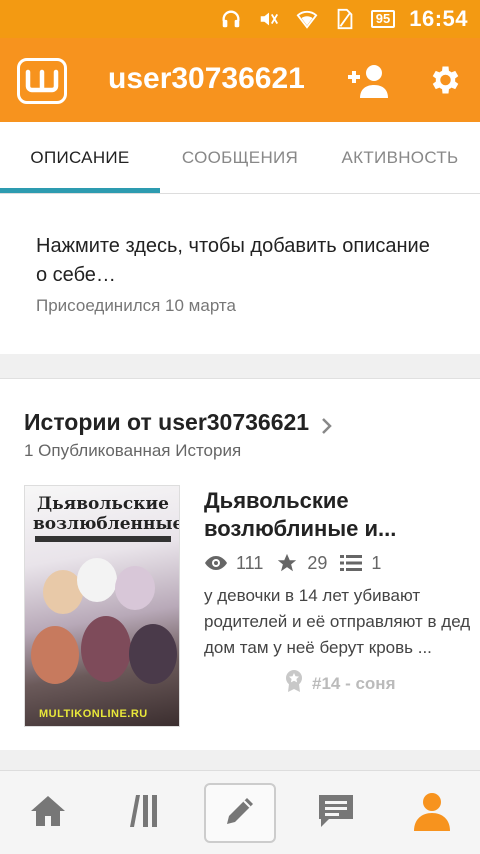  I want to click on status-bar: 95 16:54, so click(240, 19).